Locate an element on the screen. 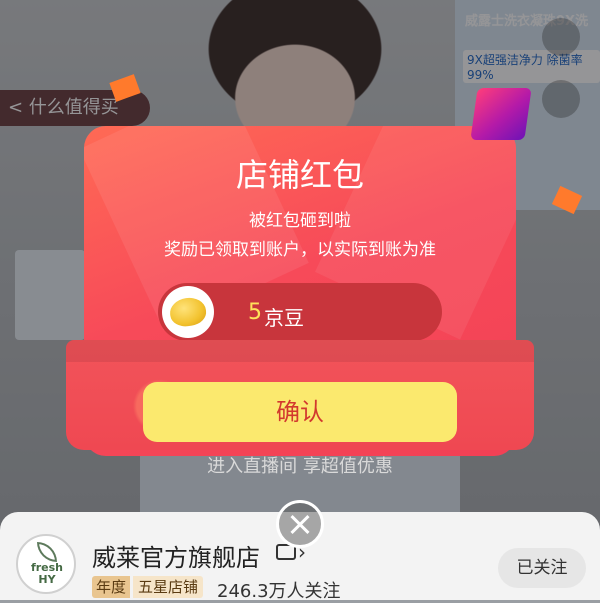 This screenshot has width=600, height=603. follow-button: 已关注 is located at coordinates (542, 568).